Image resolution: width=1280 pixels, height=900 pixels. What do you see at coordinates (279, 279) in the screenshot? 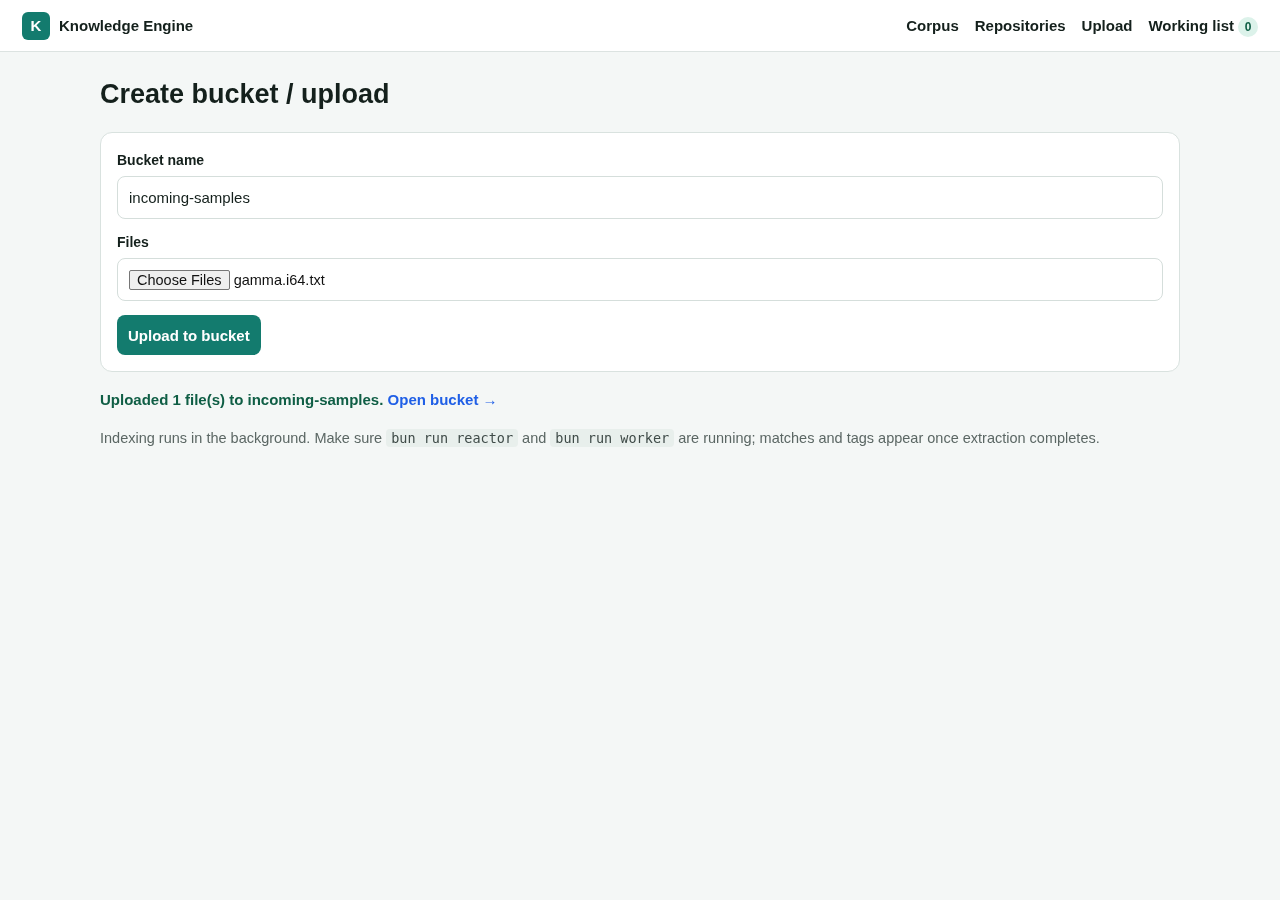
I see `file-name: gamma.i64.txt` at bounding box center [279, 279].